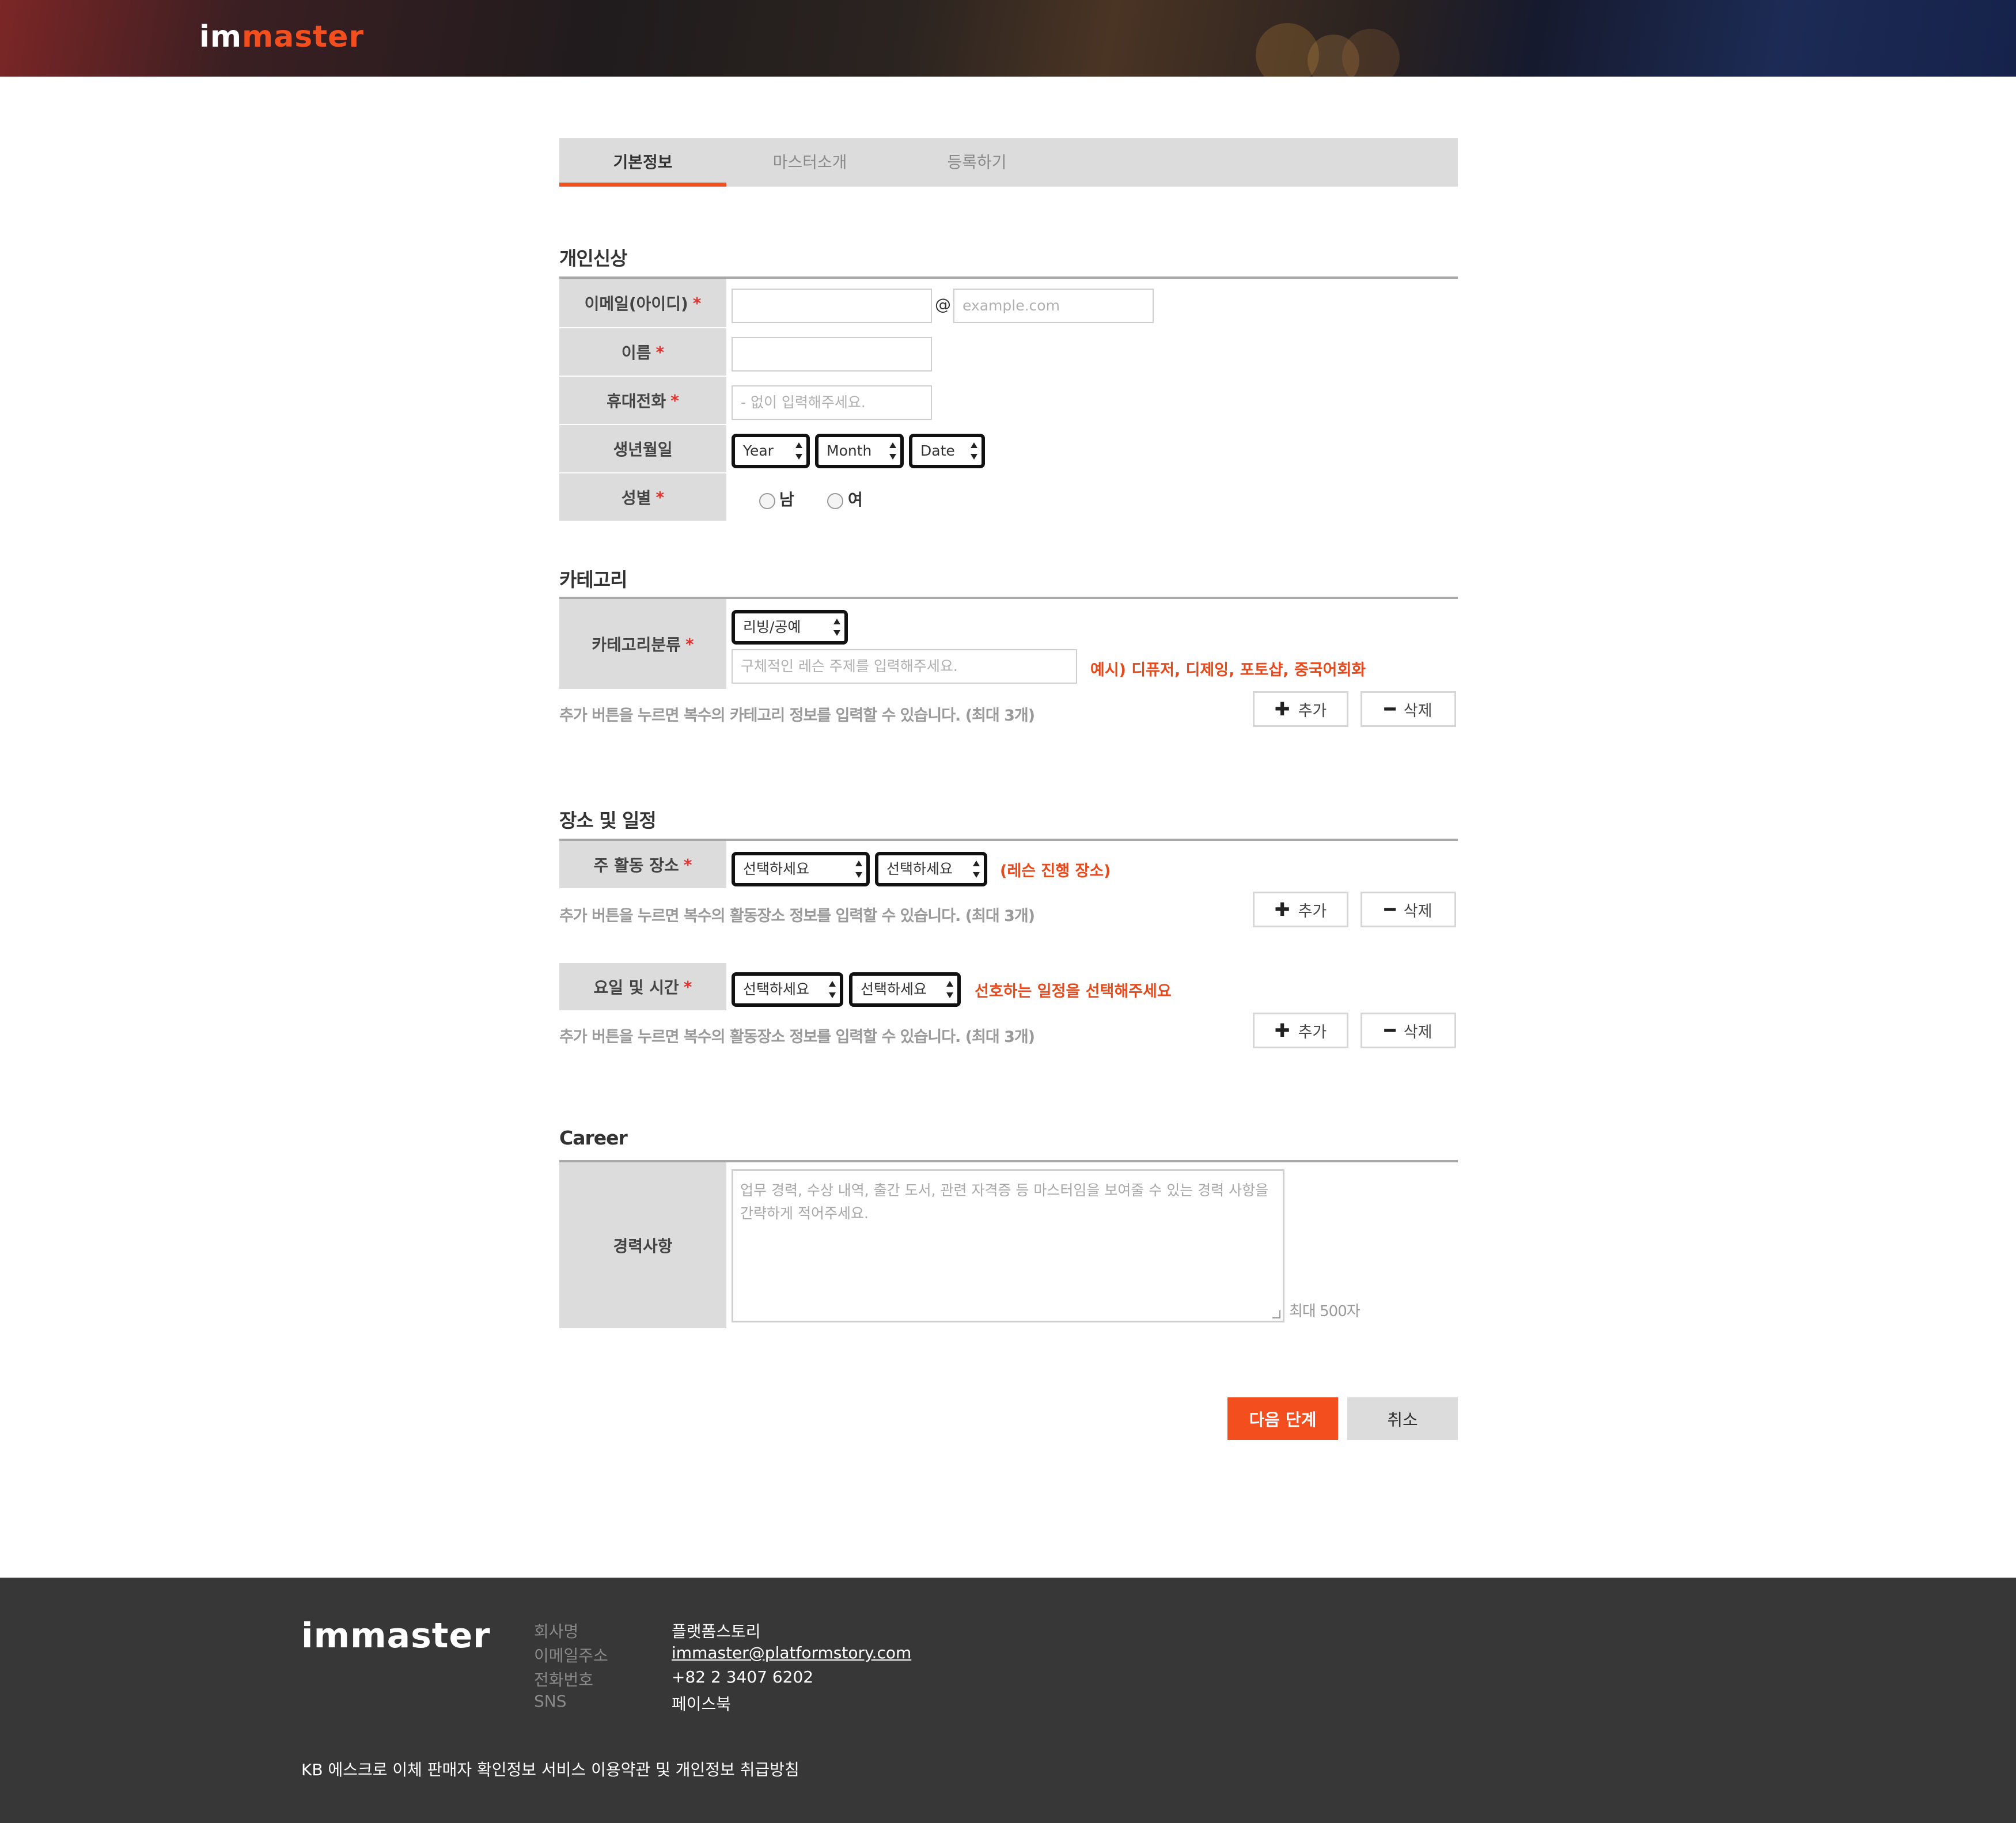 The height and width of the screenshot is (1823, 2016). I want to click on category-label: 카테고리분류 *, so click(642, 644).